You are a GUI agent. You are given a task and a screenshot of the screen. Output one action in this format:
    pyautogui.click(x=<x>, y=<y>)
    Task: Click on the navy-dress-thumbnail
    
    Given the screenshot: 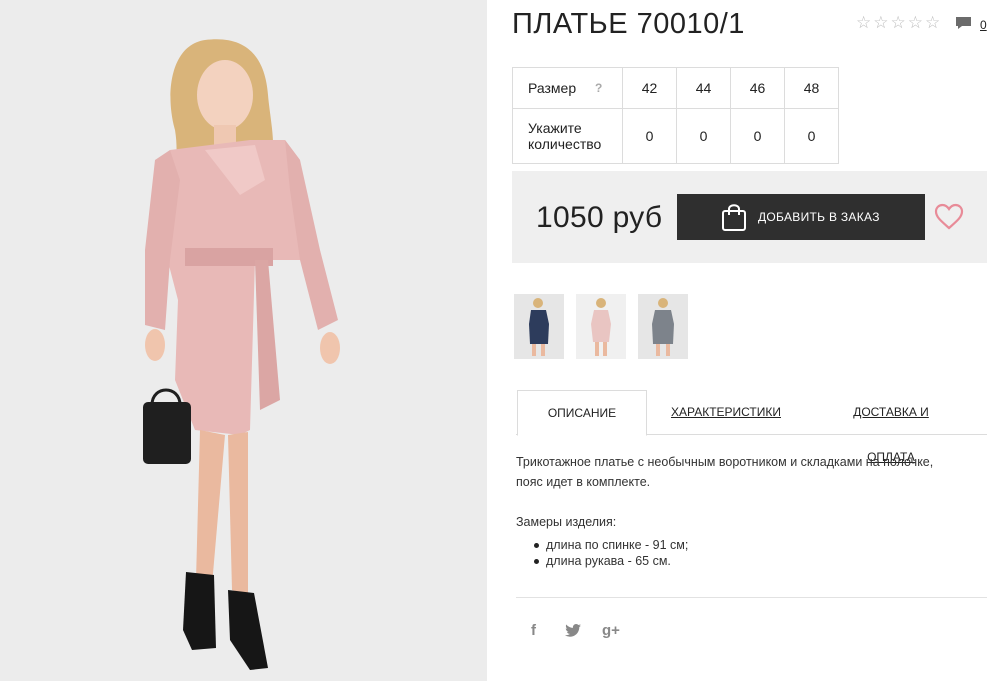 What is the action you would take?
    pyautogui.click(x=539, y=326)
    